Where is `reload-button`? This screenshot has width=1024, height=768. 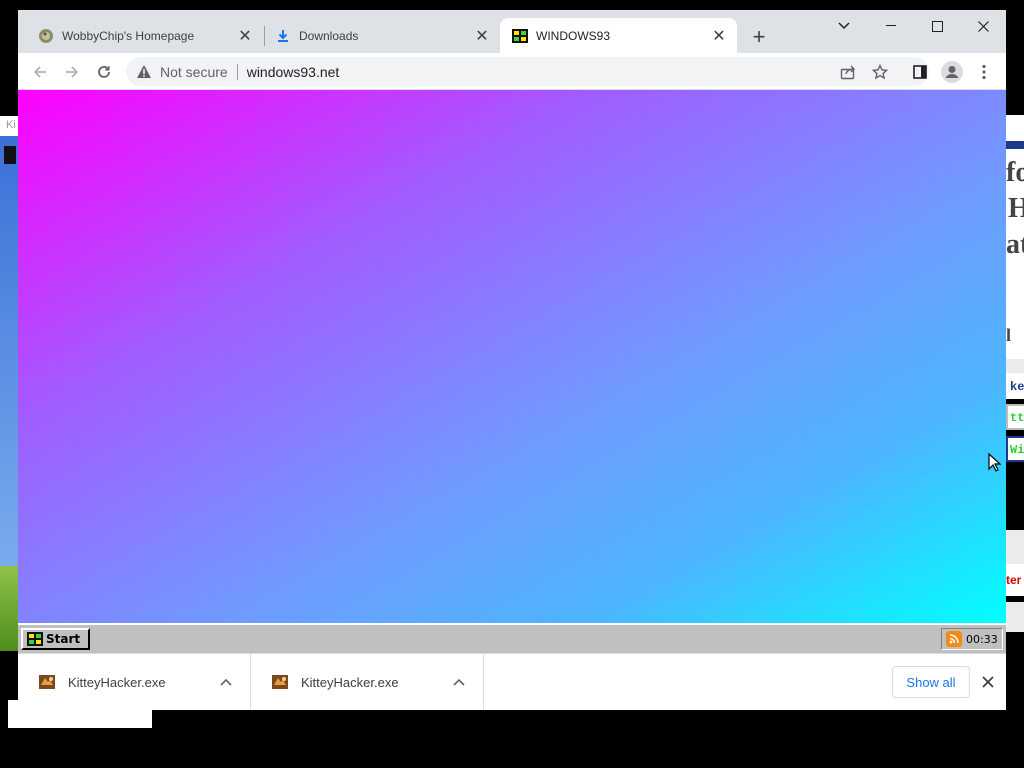
reload-button is located at coordinates (104, 72).